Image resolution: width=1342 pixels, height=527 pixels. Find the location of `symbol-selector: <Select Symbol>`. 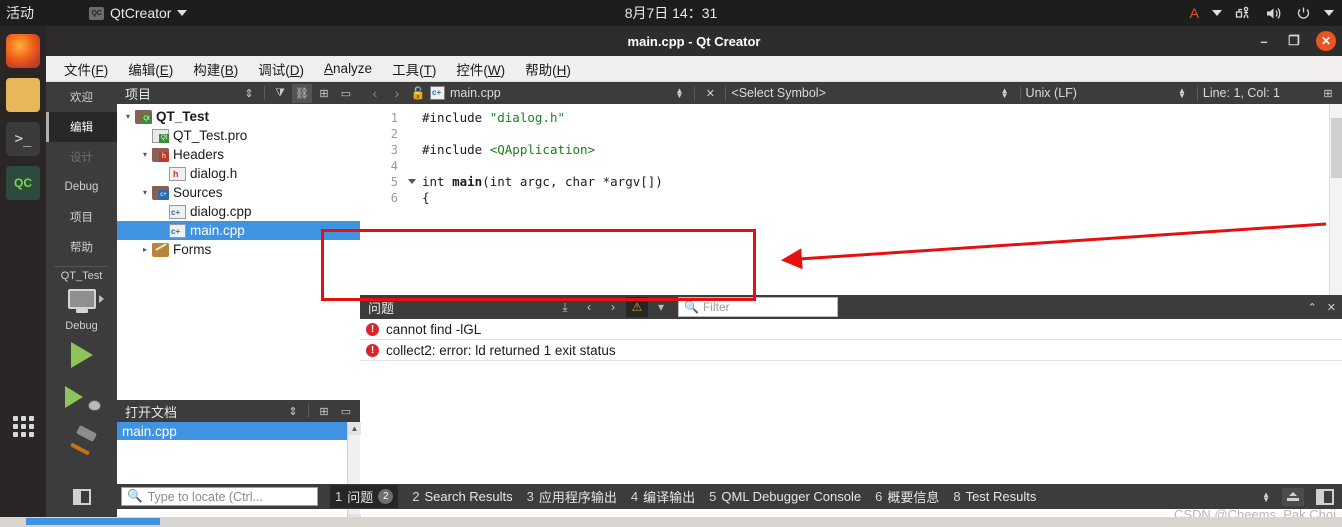

symbol-selector: <Select Symbol> is located at coordinates (778, 93).